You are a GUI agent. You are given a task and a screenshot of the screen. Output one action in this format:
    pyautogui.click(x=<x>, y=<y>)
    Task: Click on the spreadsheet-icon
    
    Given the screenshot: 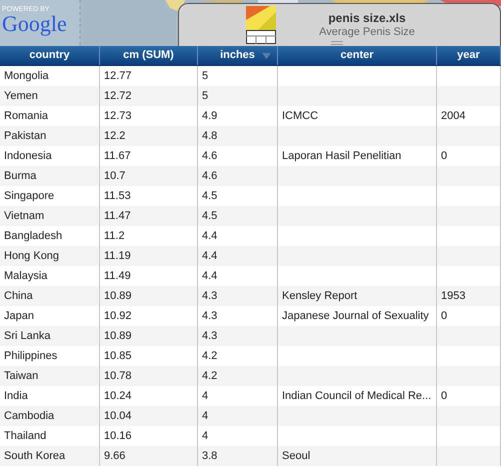 What is the action you would take?
    pyautogui.click(x=261, y=25)
    